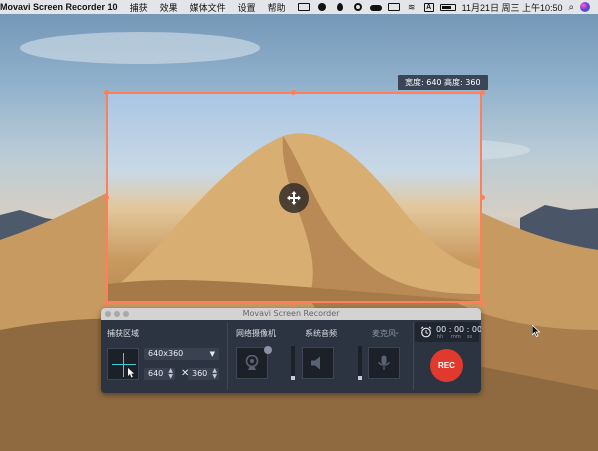 The height and width of the screenshot is (451, 598). I want to click on minimize-window-button, so click(117, 314).